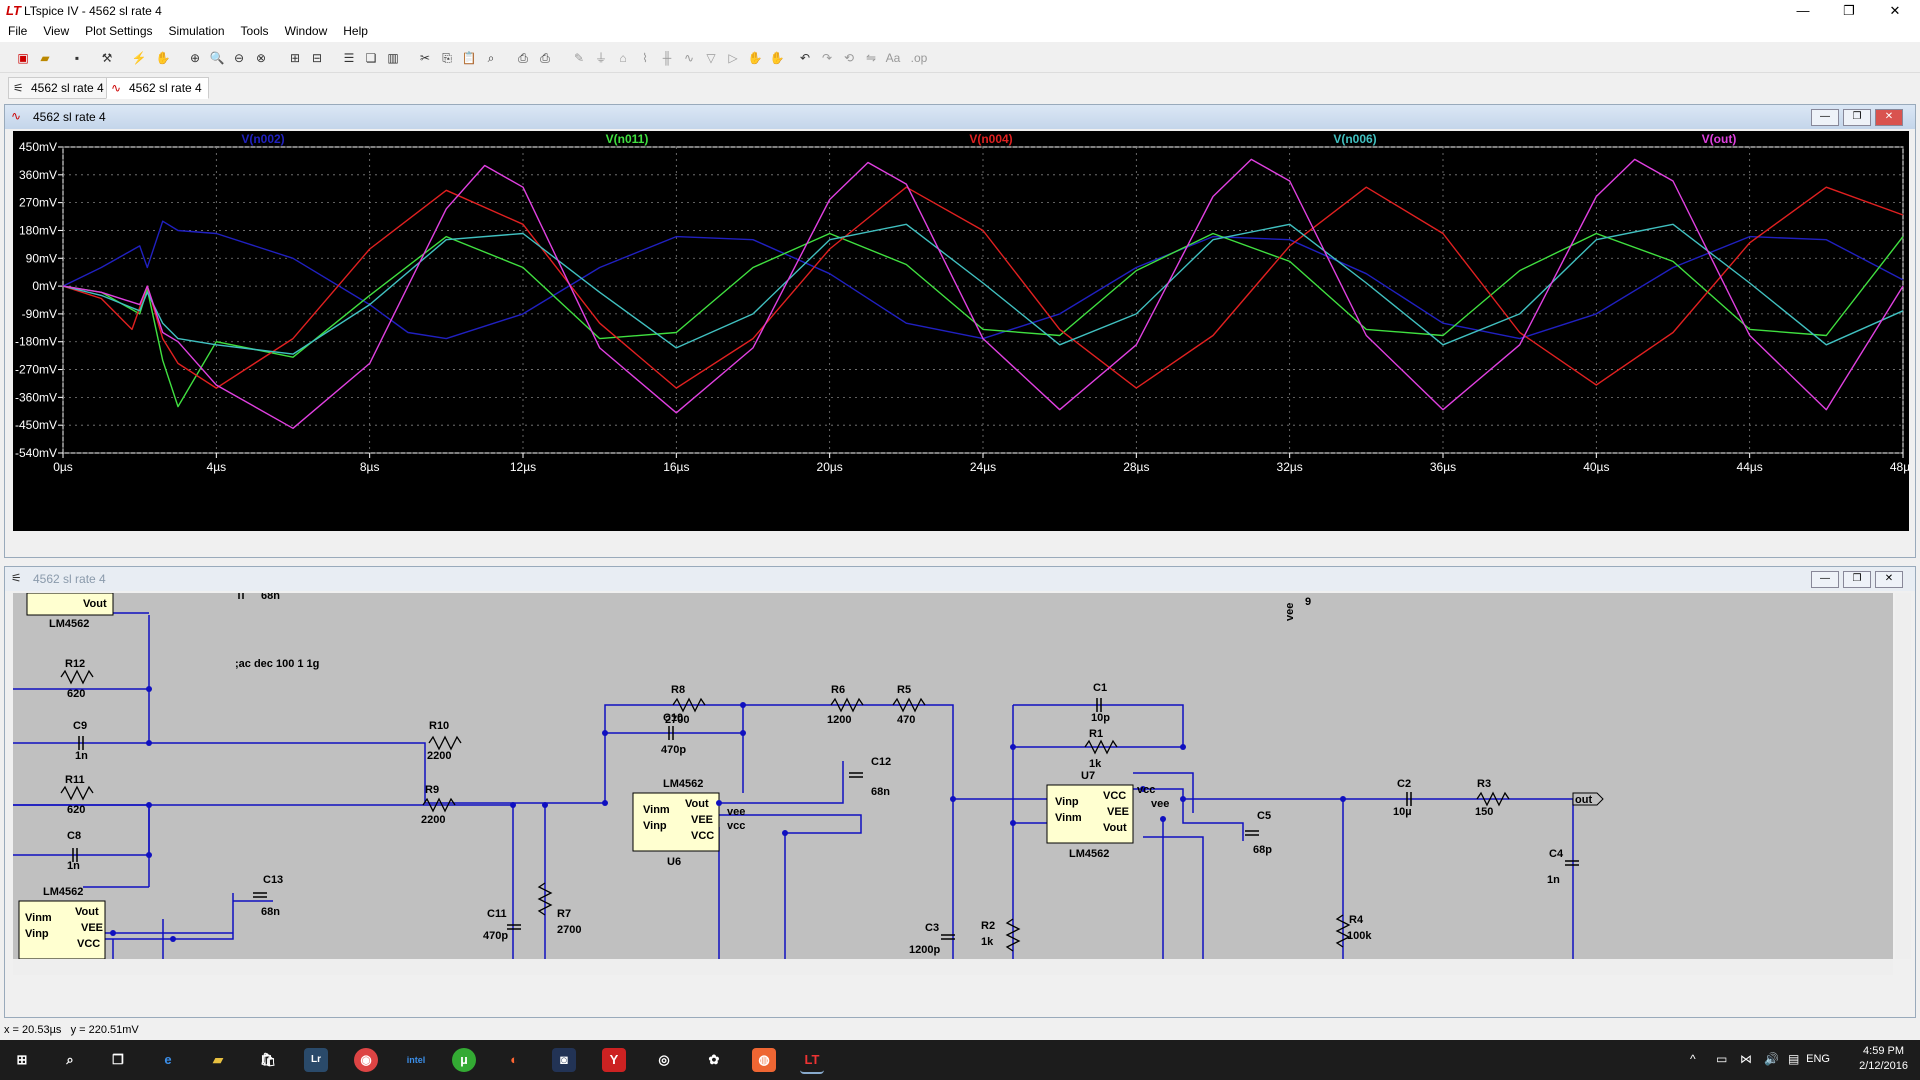 The width and height of the screenshot is (1920, 1080). I want to click on file-explorer-icon: ▰, so click(218, 1060).